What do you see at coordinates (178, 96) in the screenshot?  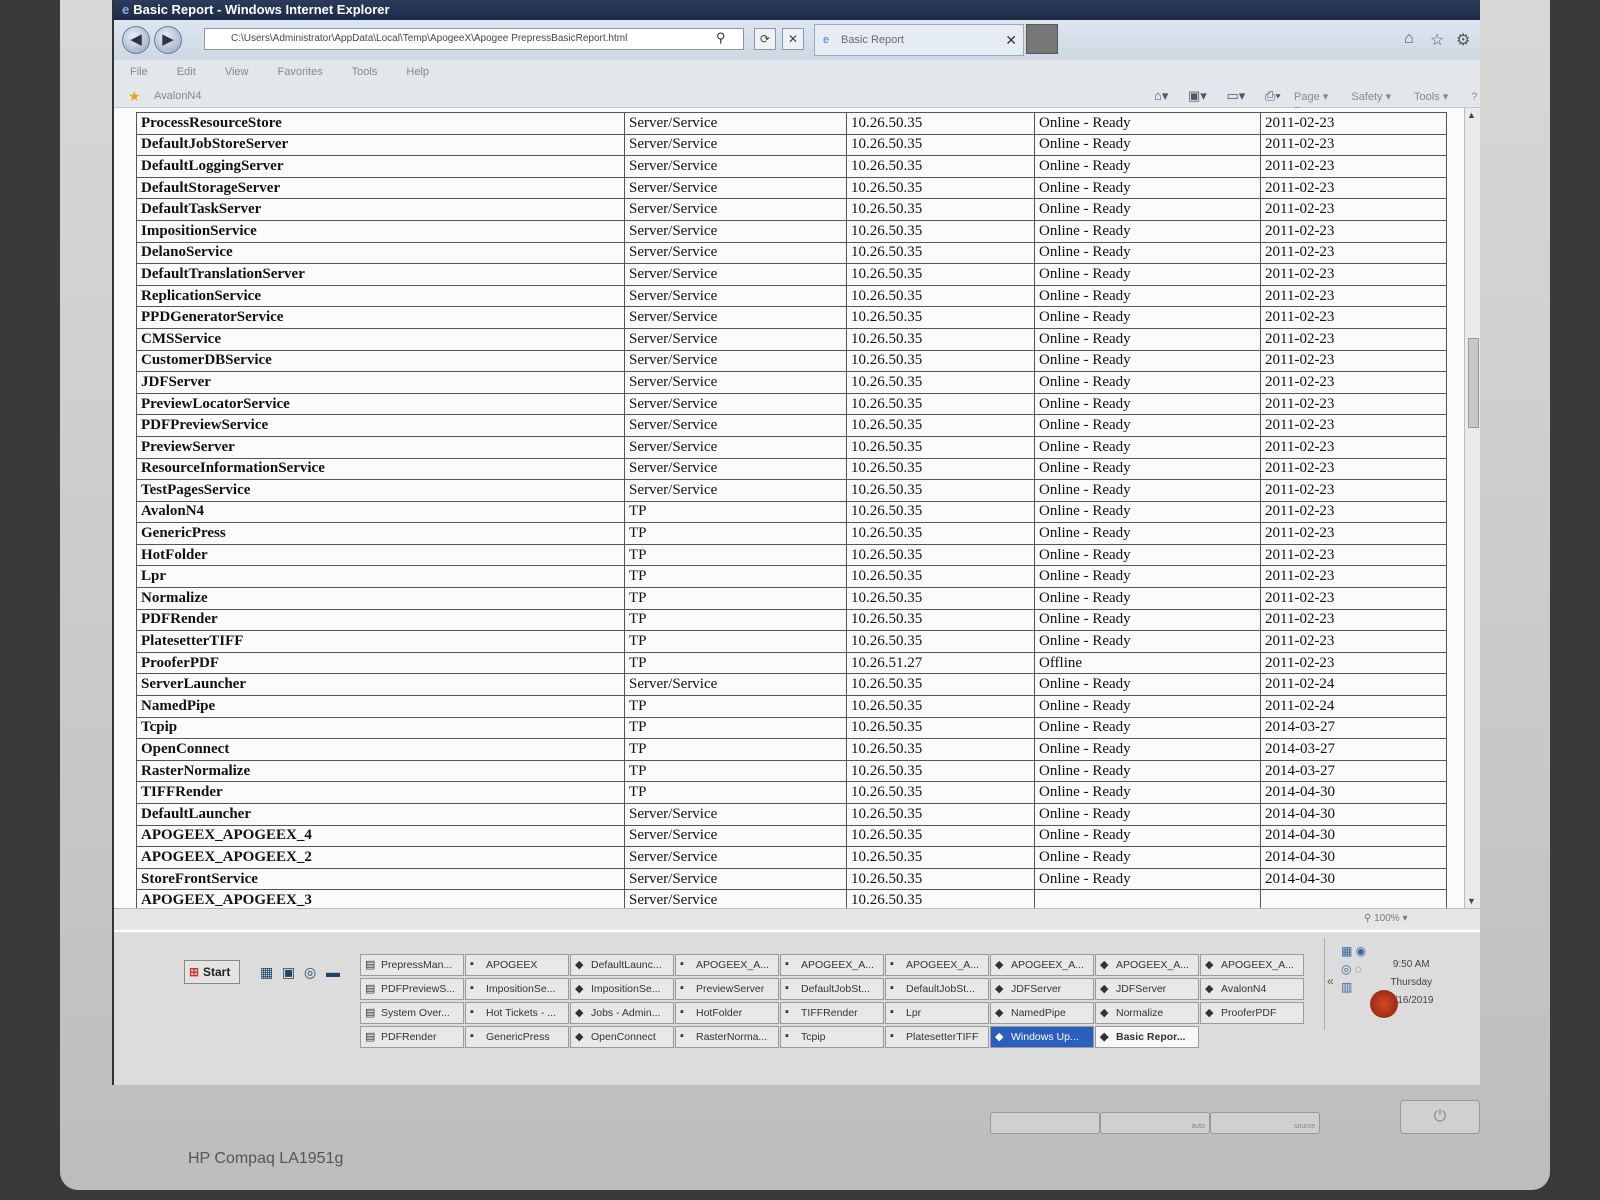 I see `favorites-item: AvalonN4` at bounding box center [178, 96].